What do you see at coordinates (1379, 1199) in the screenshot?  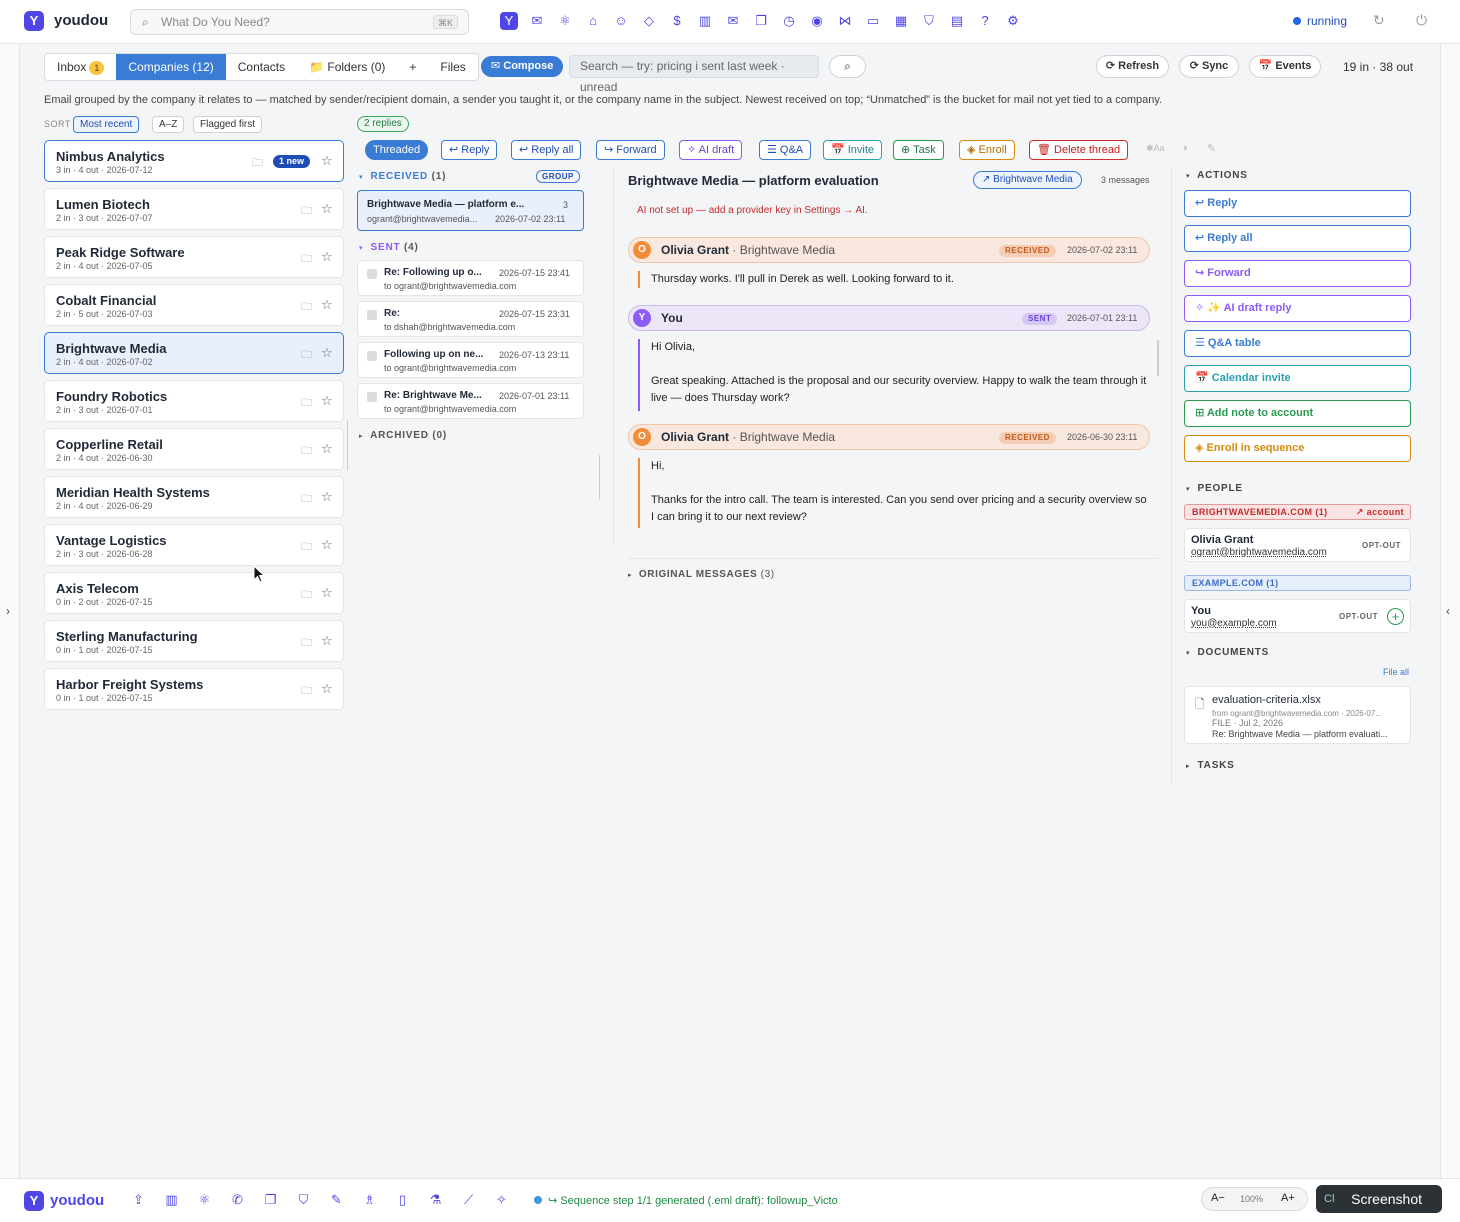 I see `screenshot-button: Cl Screenshot` at bounding box center [1379, 1199].